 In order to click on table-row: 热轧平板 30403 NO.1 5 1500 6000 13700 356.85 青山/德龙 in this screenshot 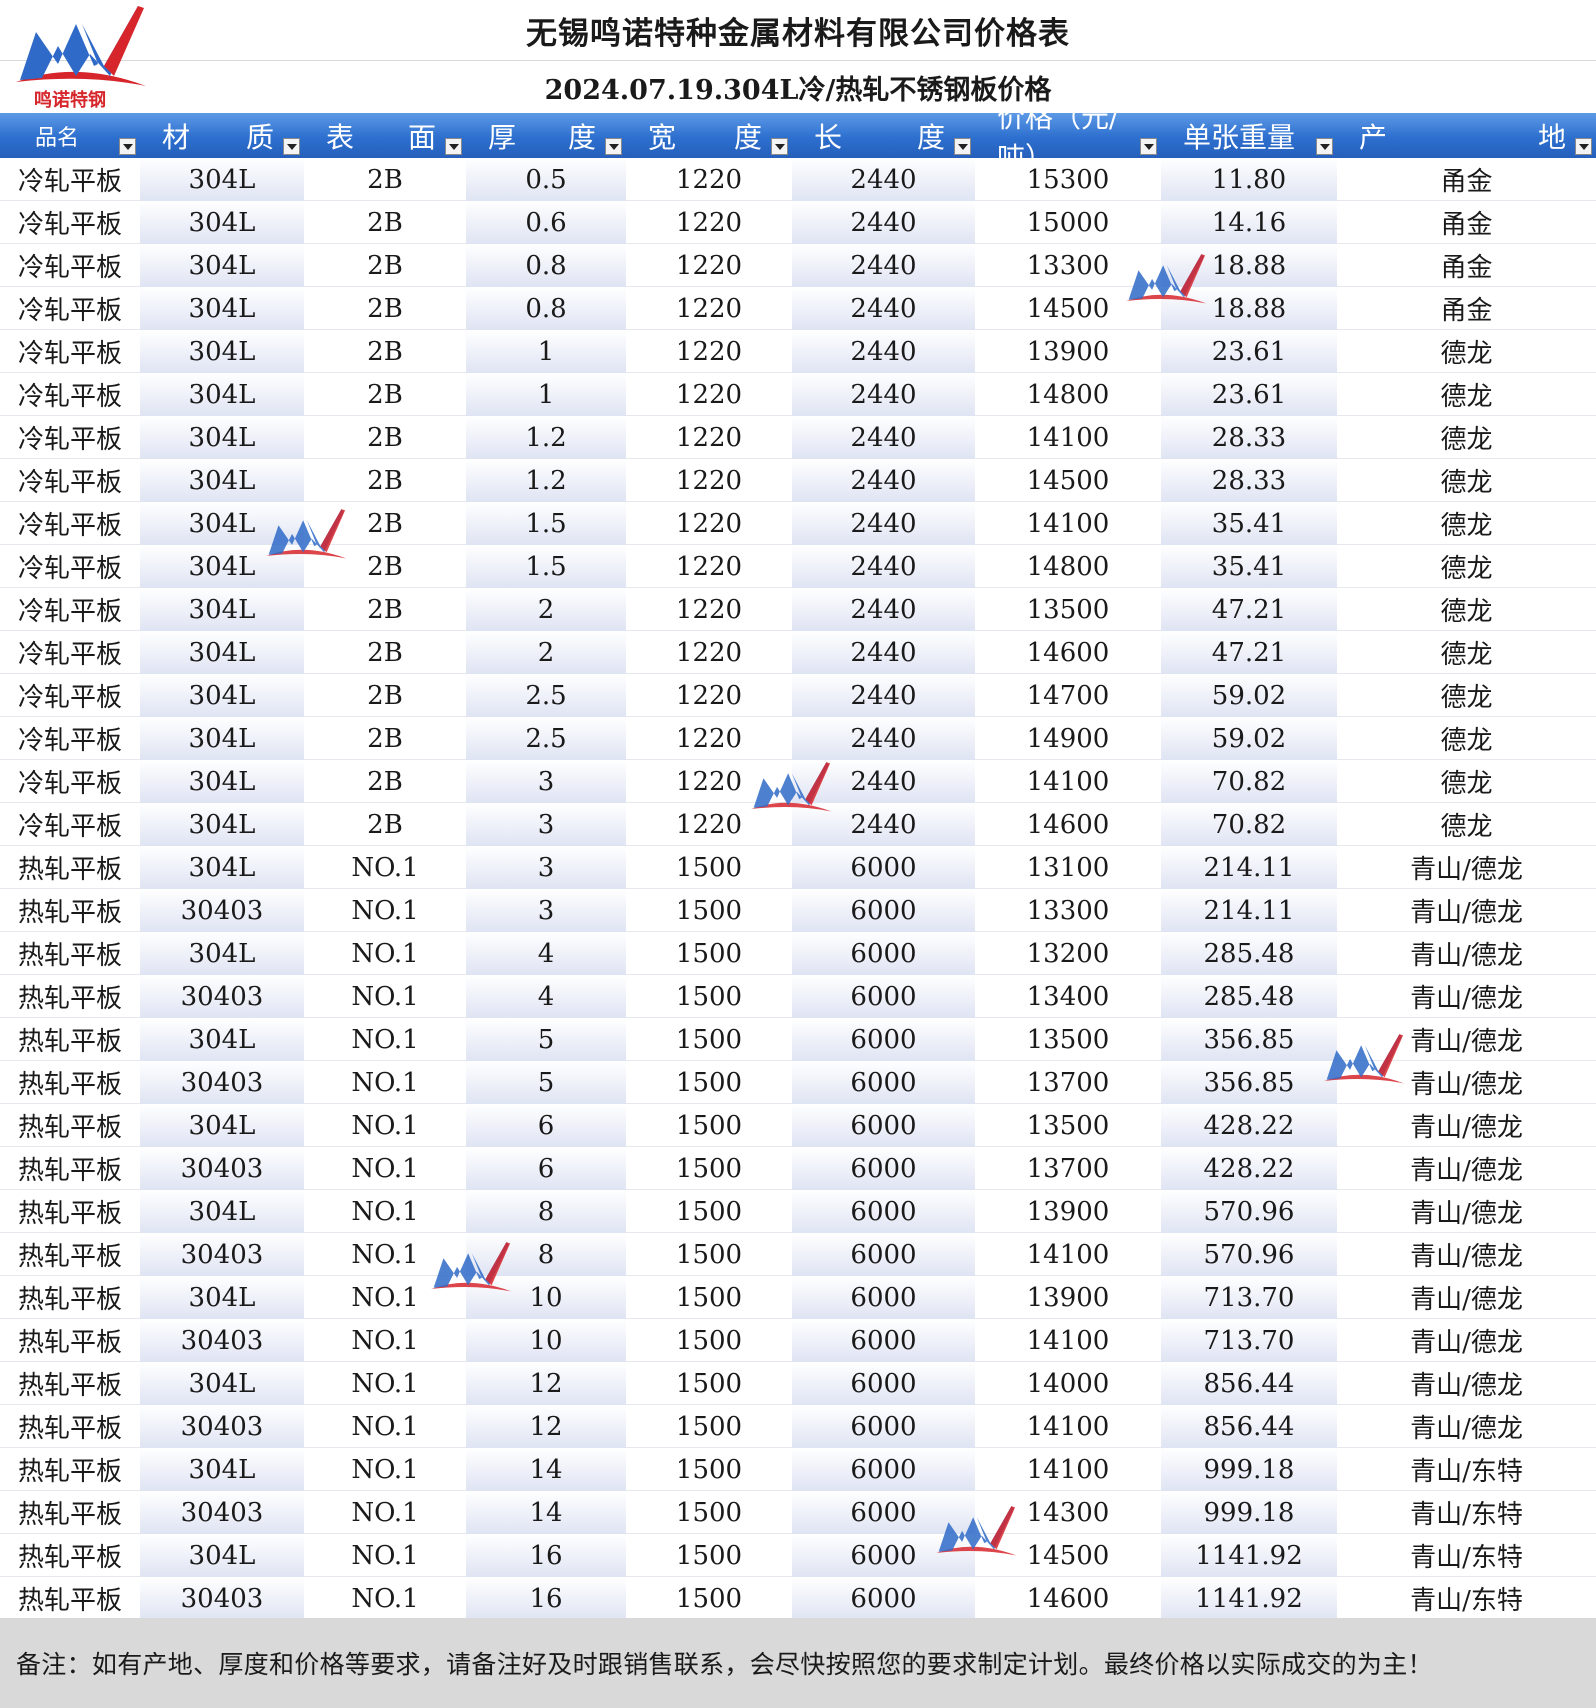, I will do `click(798, 1082)`.